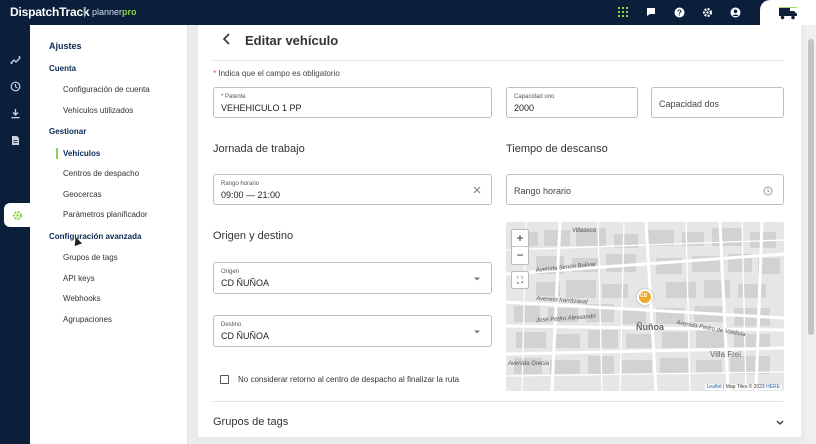 The height and width of the screenshot is (444, 816). I want to click on page-scrollbar, so click(811, 234).